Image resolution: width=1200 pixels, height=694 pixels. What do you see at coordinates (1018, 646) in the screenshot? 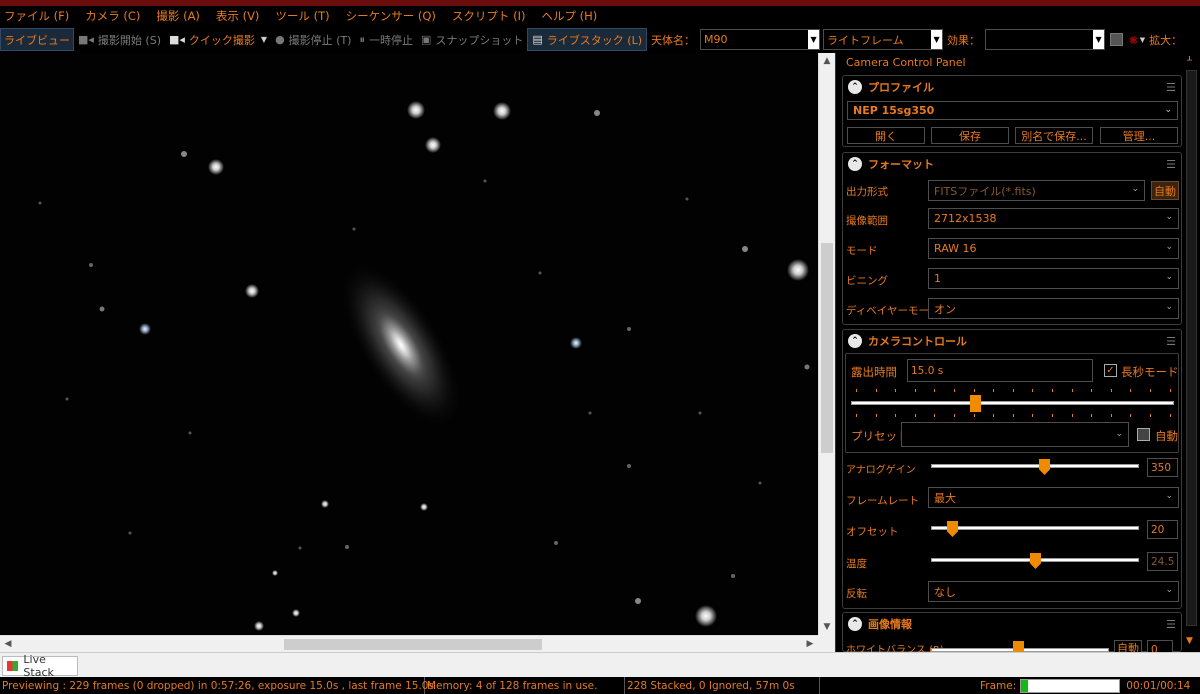
I see `white-balance-slider-thumb` at bounding box center [1018, 646].